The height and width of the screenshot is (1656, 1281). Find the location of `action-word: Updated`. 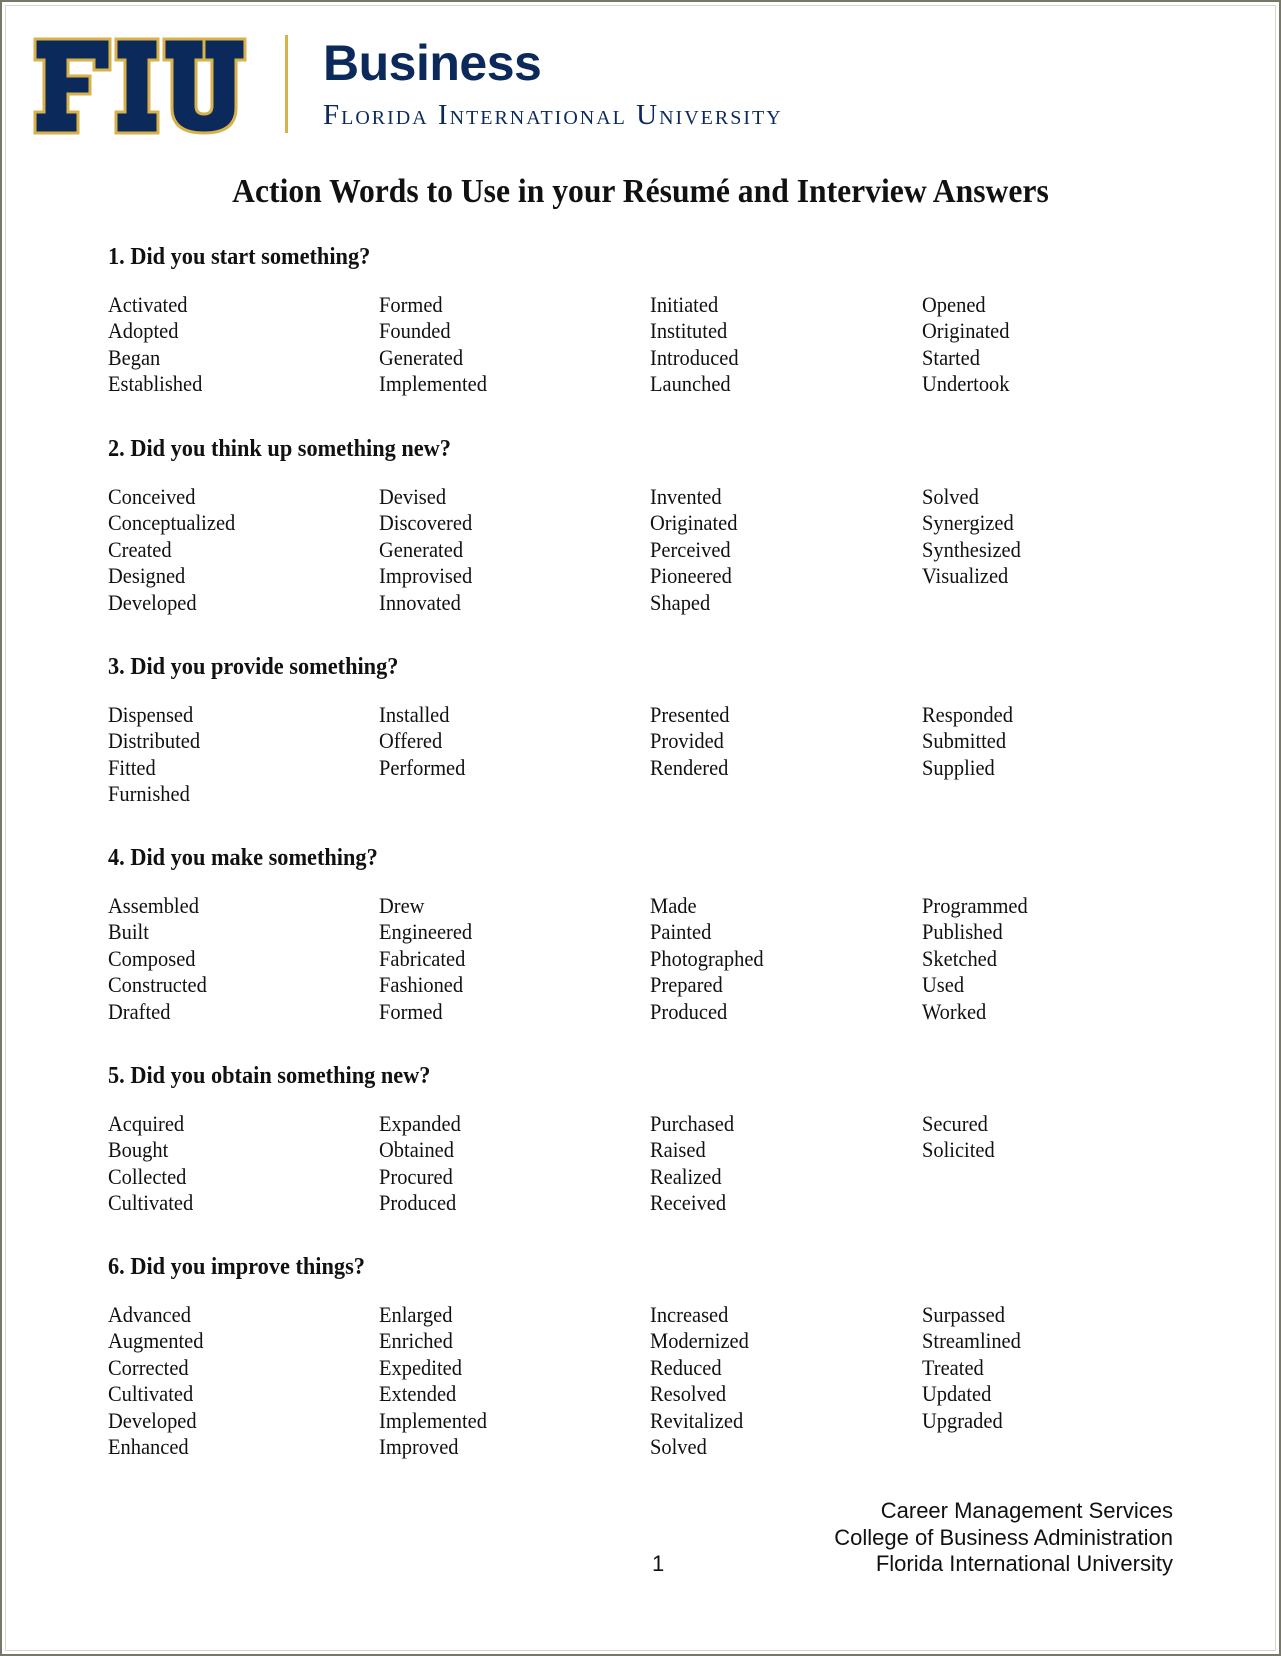

action-word: Updated is located at coordinates (957, 1394).